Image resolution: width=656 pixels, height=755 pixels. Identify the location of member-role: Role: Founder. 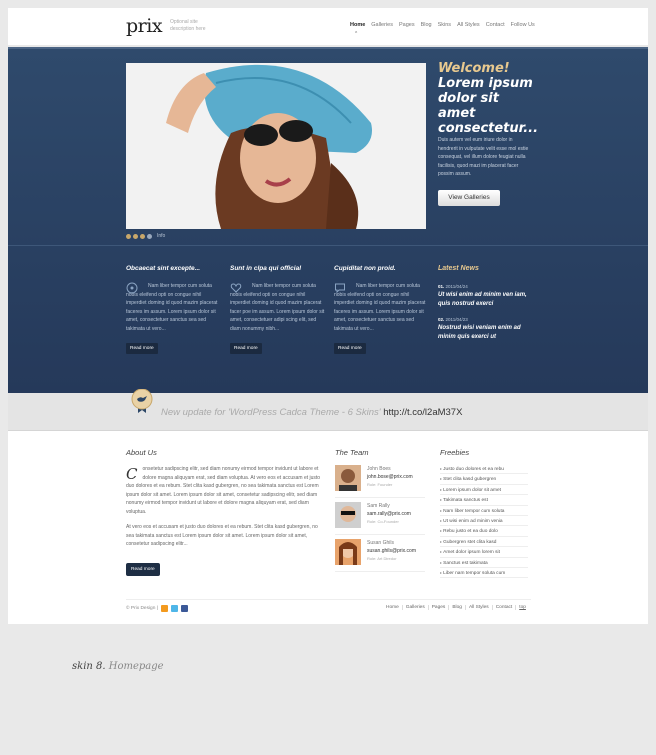
(380, 484).